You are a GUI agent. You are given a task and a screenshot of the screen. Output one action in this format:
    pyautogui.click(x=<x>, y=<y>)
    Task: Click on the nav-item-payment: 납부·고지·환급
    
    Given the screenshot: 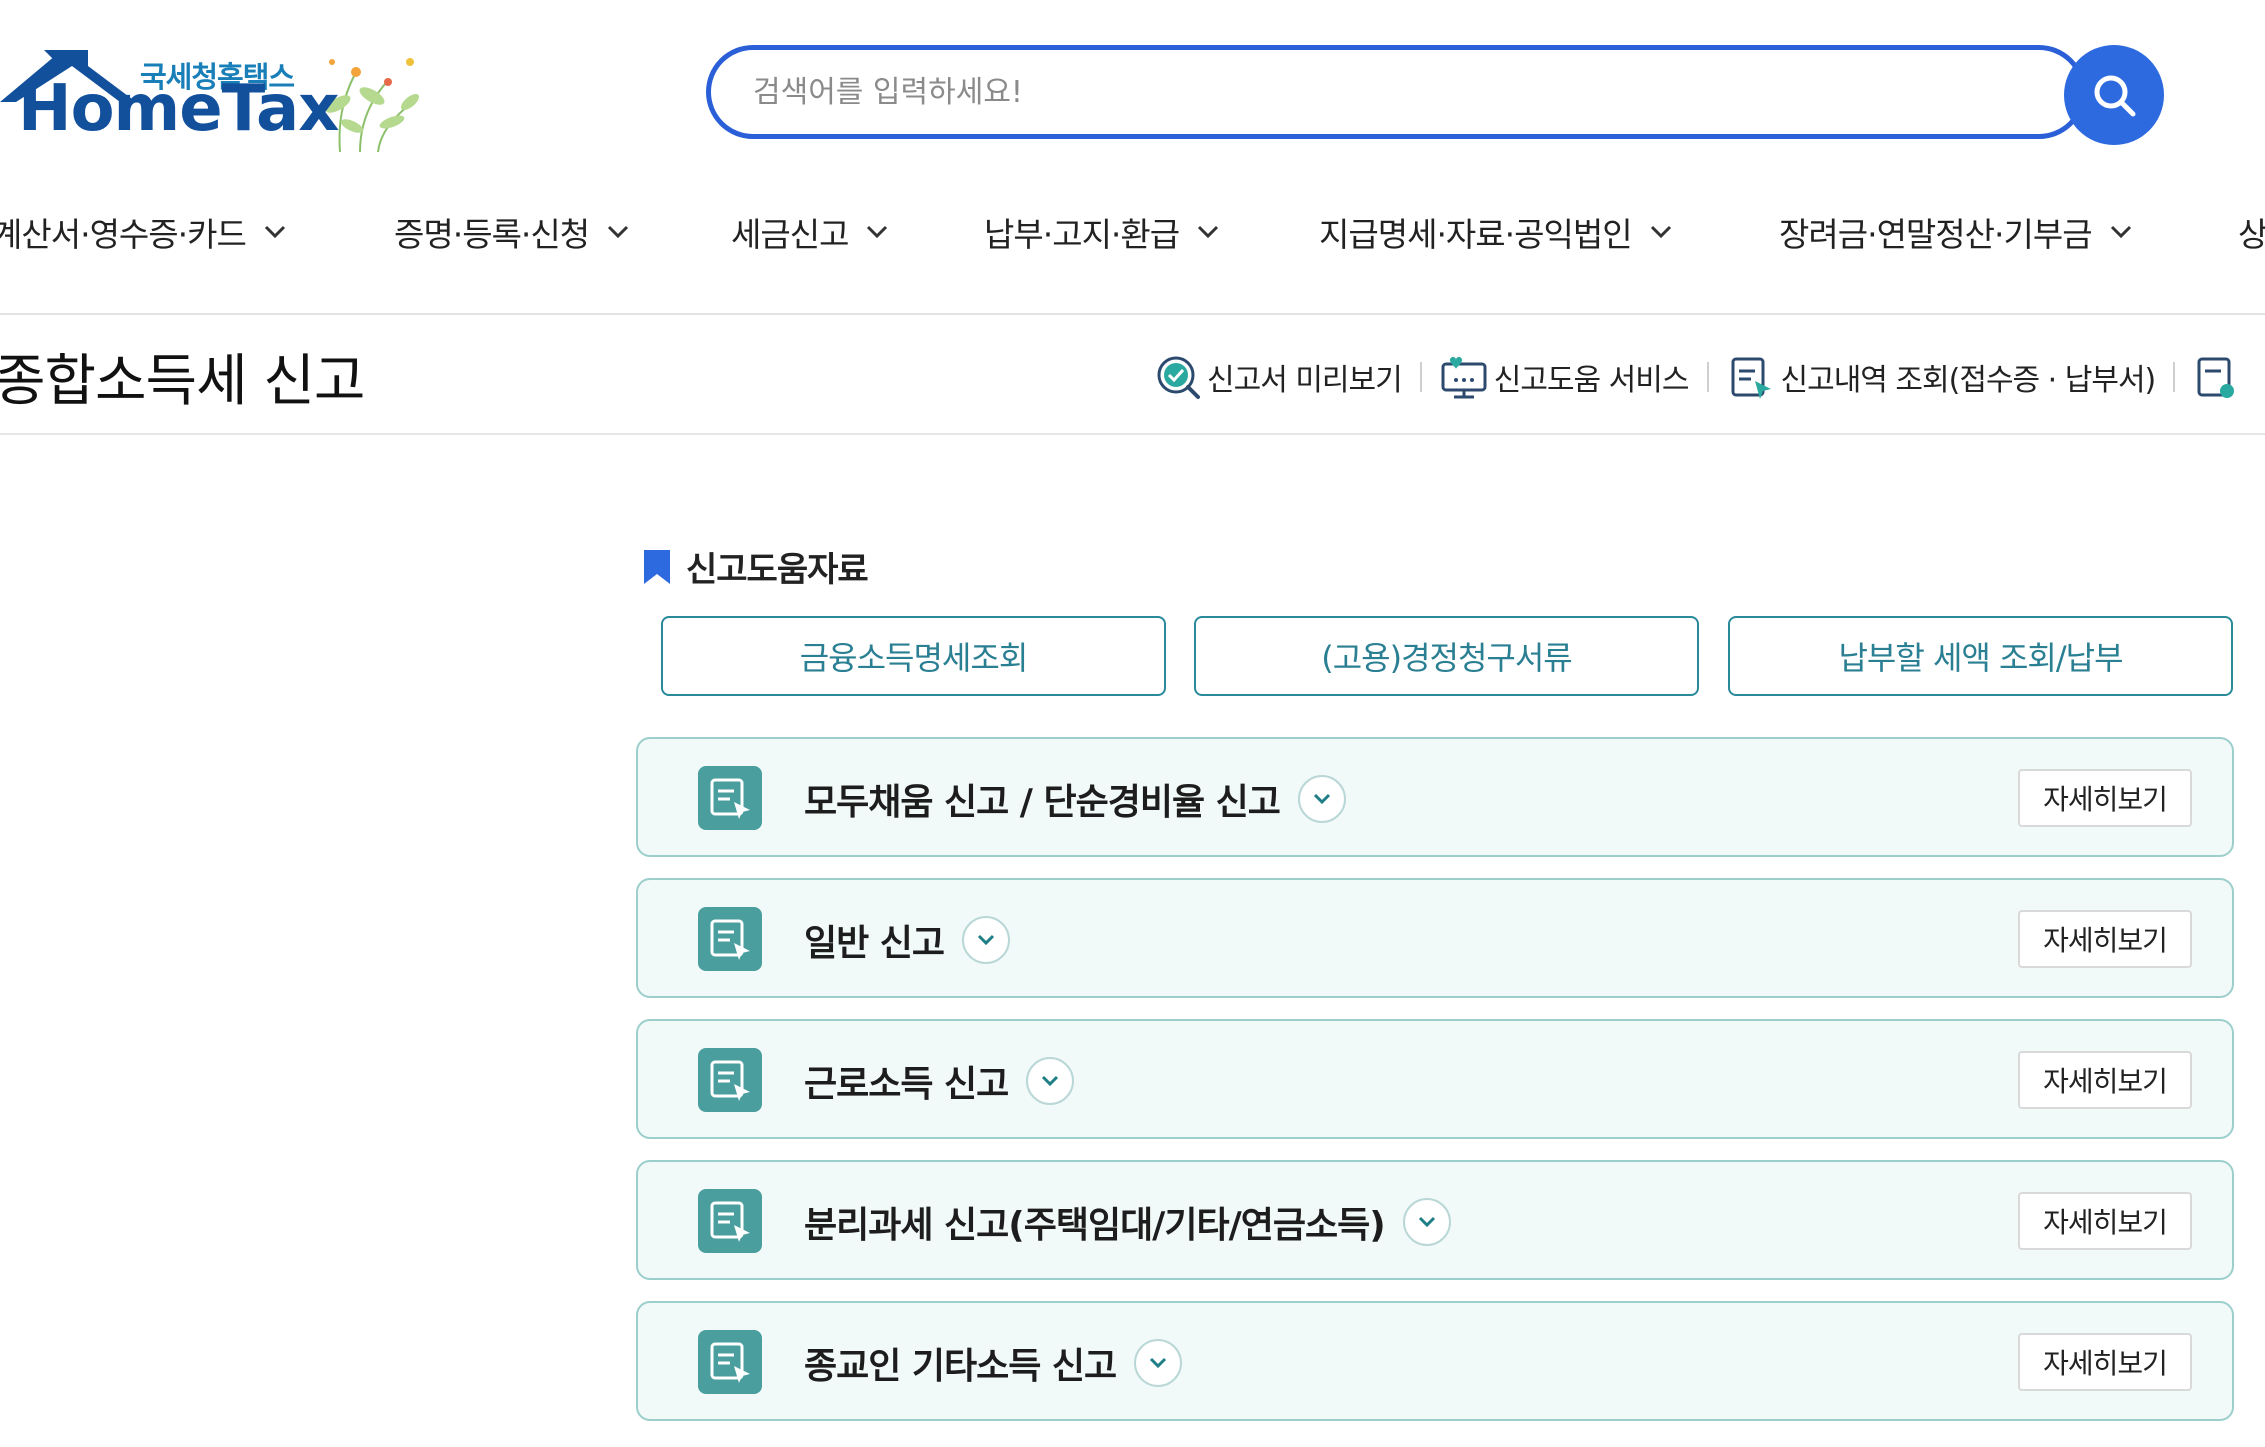 What is the action you would take?
    pyautogui.click(x=1101, y=232)
    